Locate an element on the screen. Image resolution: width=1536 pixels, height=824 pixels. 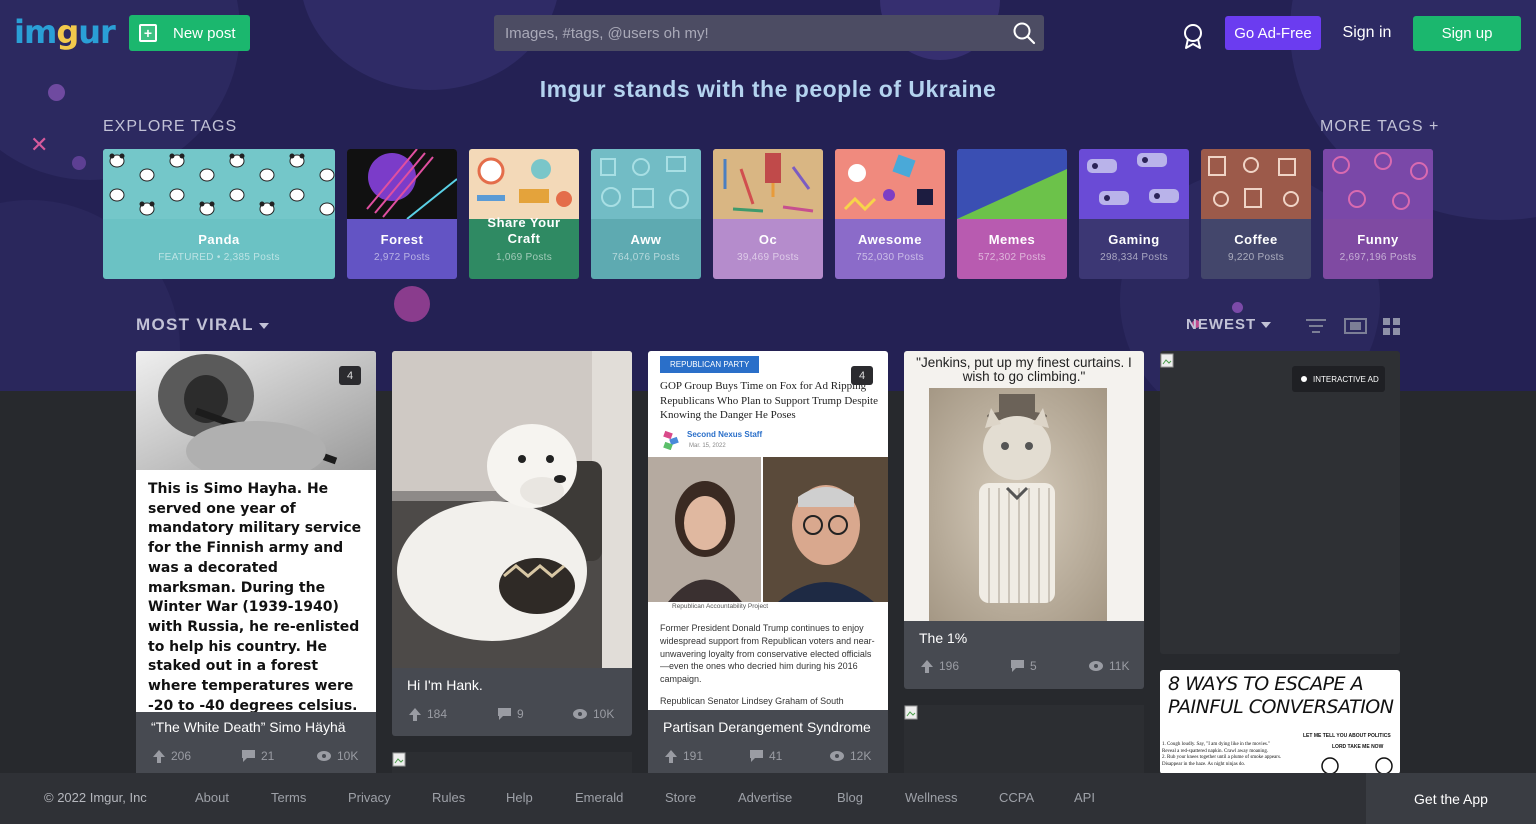
footer-link-terms: Terms is located at coordinates (288, 797).